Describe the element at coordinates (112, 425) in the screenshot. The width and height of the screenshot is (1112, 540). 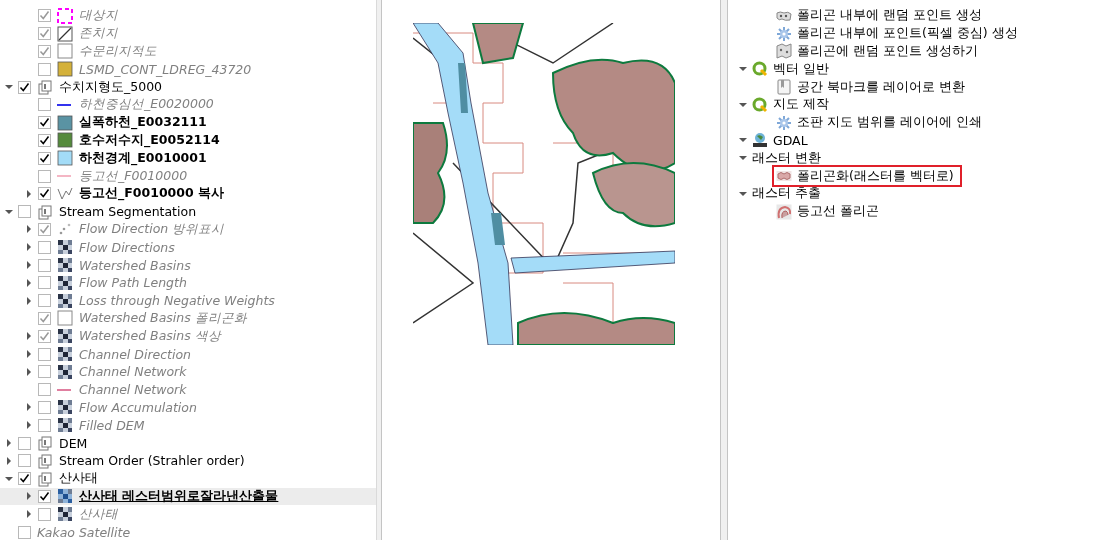
I see `layer-name: Filled DEM` at that location.